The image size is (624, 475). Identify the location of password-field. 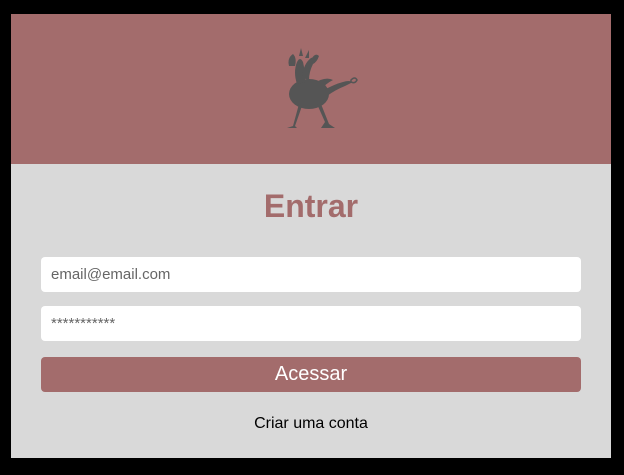
(311, 323).